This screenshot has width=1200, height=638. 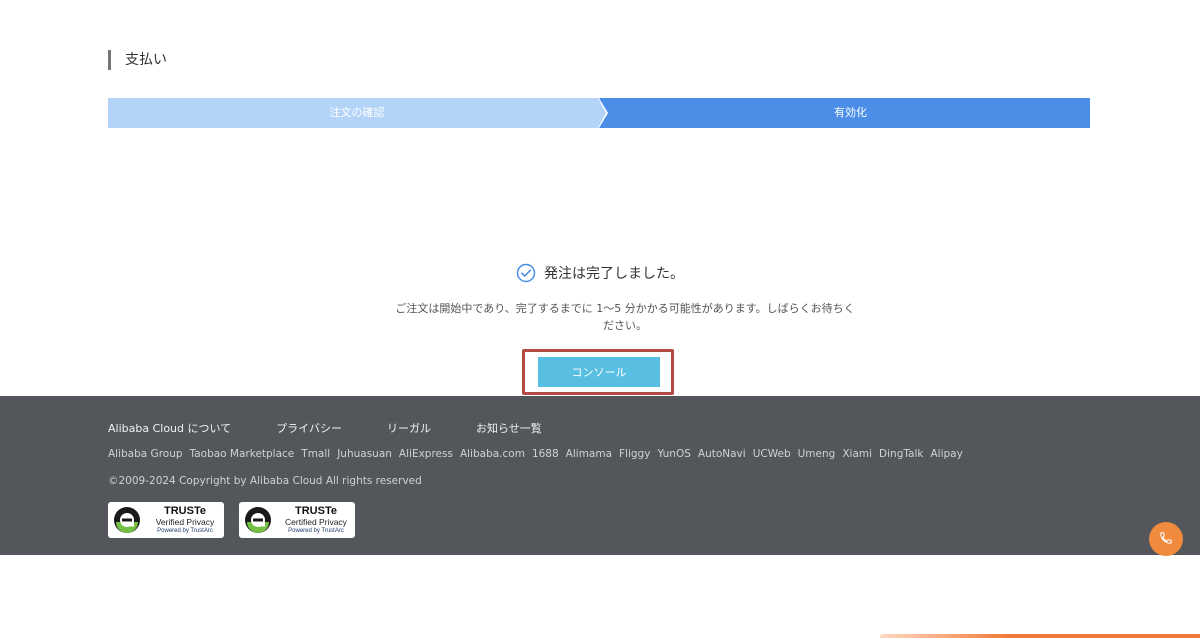 I want to click on success-message: 発注は完了しました。, so click(x=600, y=273).